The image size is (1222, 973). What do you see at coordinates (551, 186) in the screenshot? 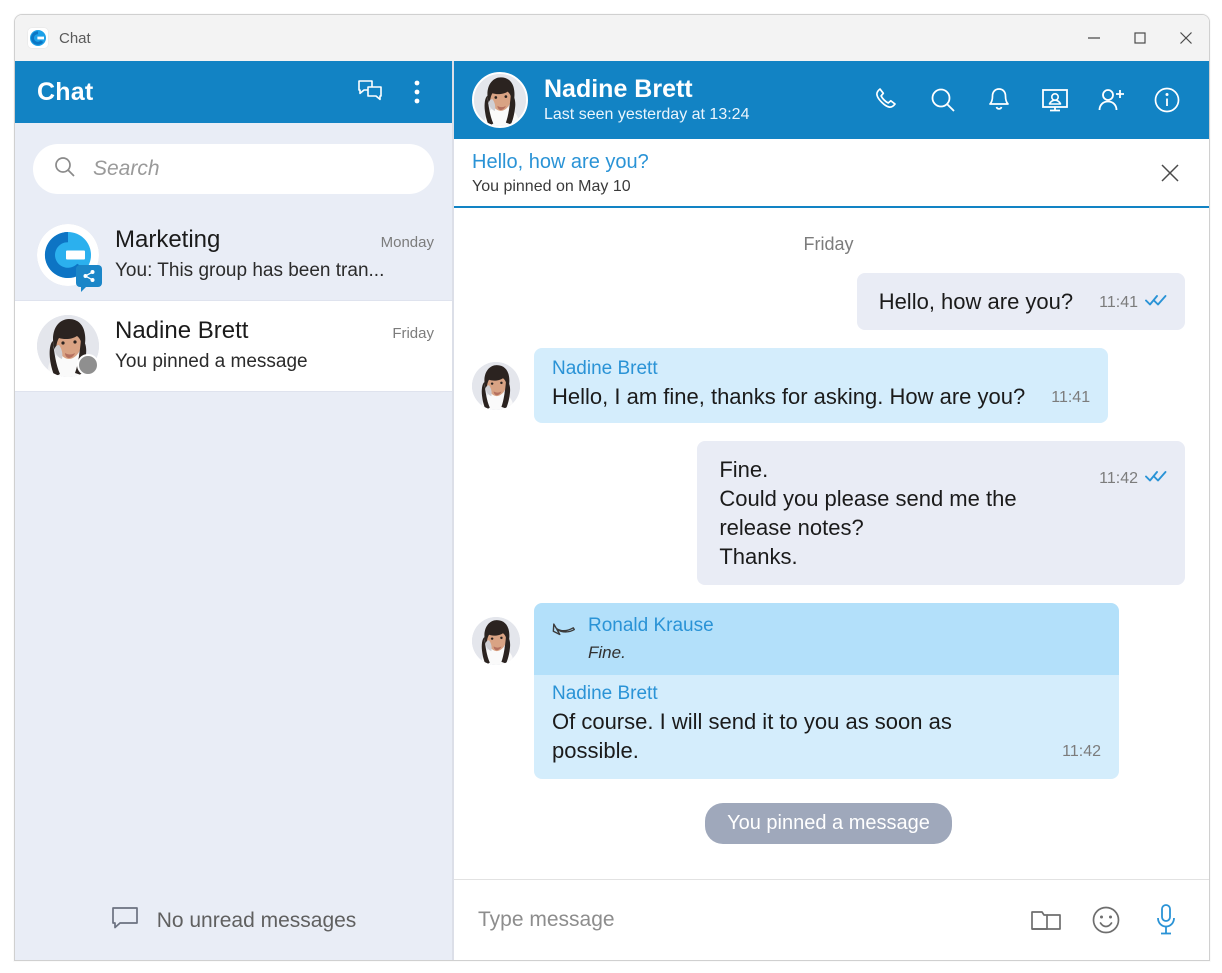
I see `pinned-message-subtitle: You pinned on May 10` at bounding box center [551, 186].